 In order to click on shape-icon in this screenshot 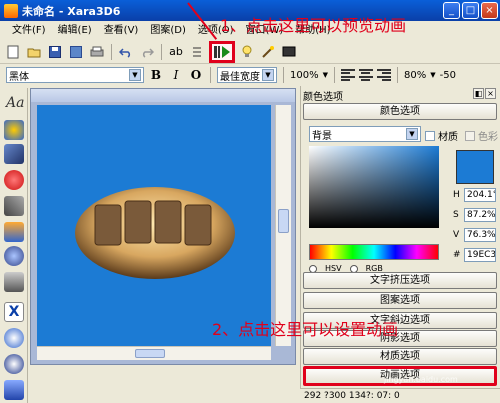, I will do `click(14, 232)`.